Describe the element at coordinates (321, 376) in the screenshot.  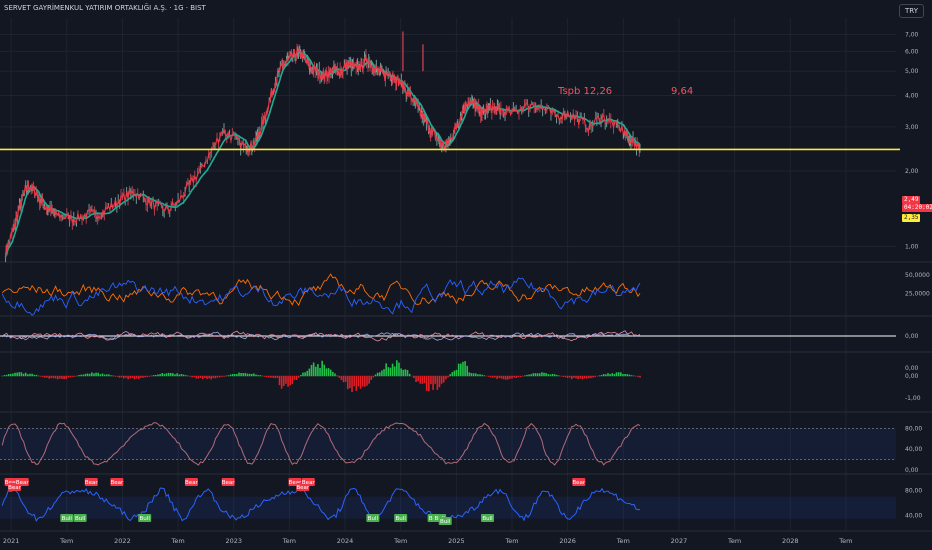
I see `histogram-bars` at that location.